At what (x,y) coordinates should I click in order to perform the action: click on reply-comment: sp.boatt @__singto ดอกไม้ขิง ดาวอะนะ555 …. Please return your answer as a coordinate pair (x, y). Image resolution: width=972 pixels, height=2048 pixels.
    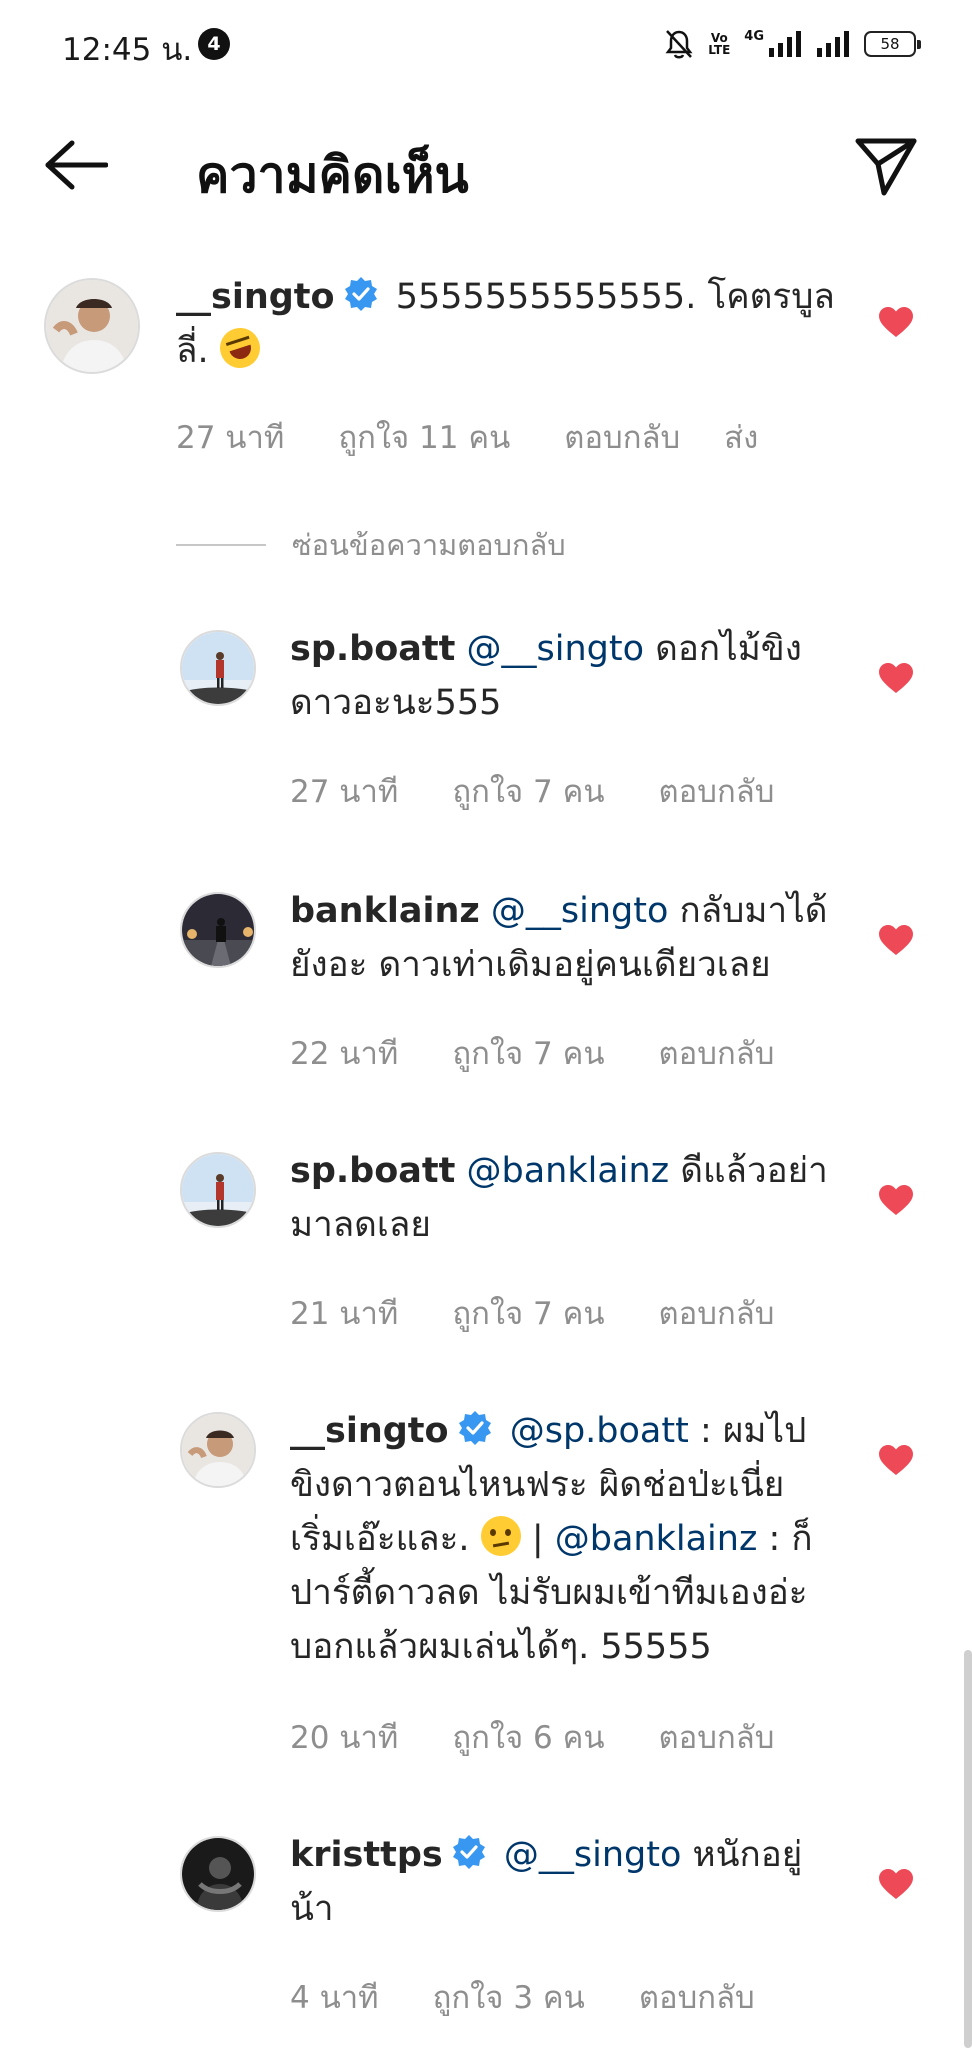
    Looking at the image, I should click on (486, 729).